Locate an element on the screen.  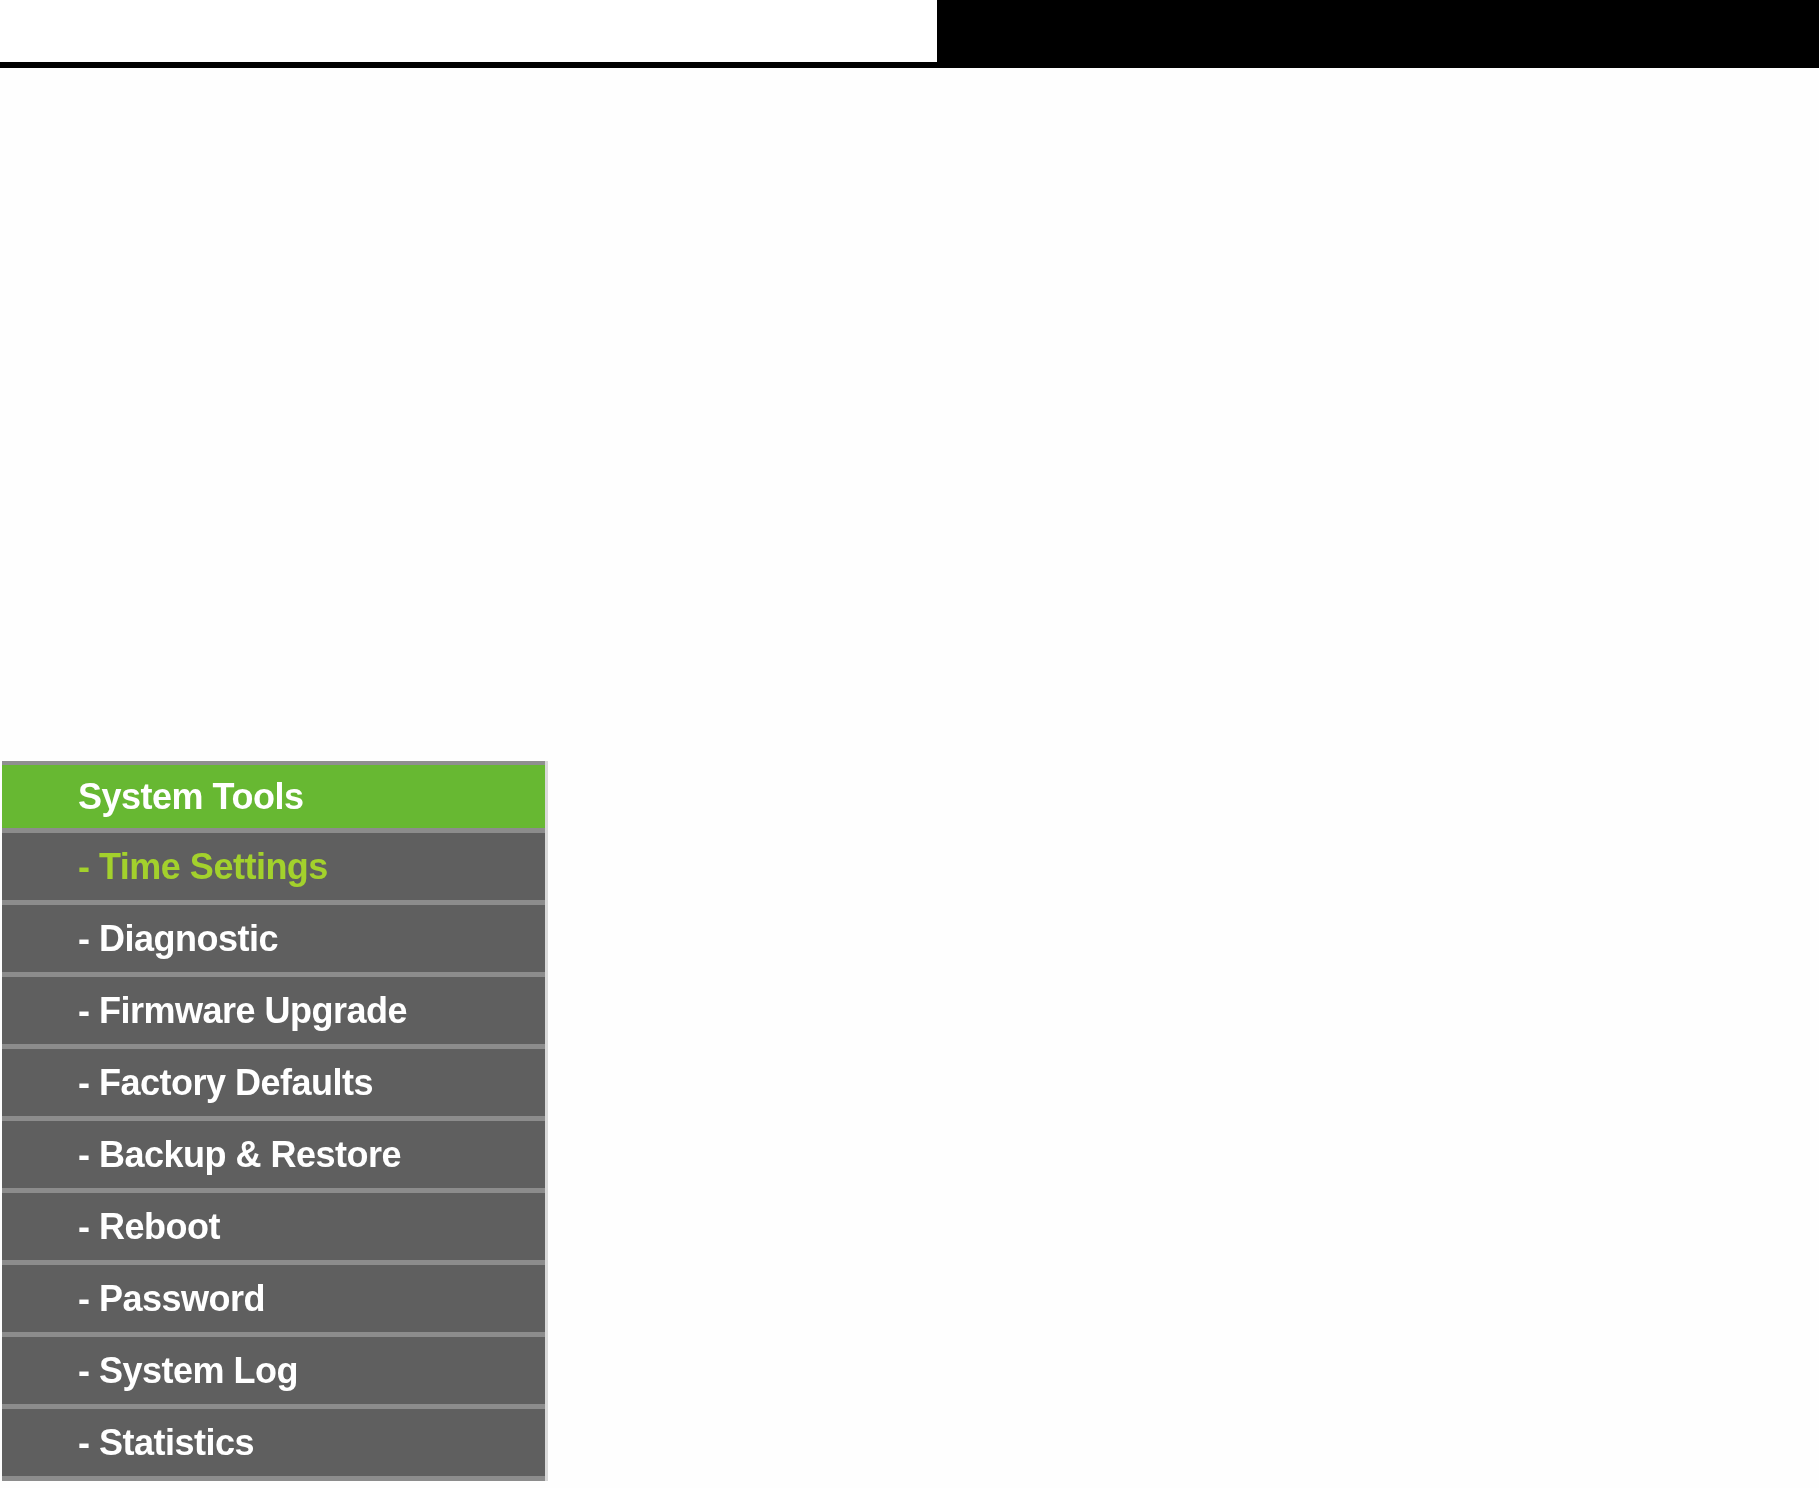
menu-item: - Statistics is located at coordinates (273, 1445).